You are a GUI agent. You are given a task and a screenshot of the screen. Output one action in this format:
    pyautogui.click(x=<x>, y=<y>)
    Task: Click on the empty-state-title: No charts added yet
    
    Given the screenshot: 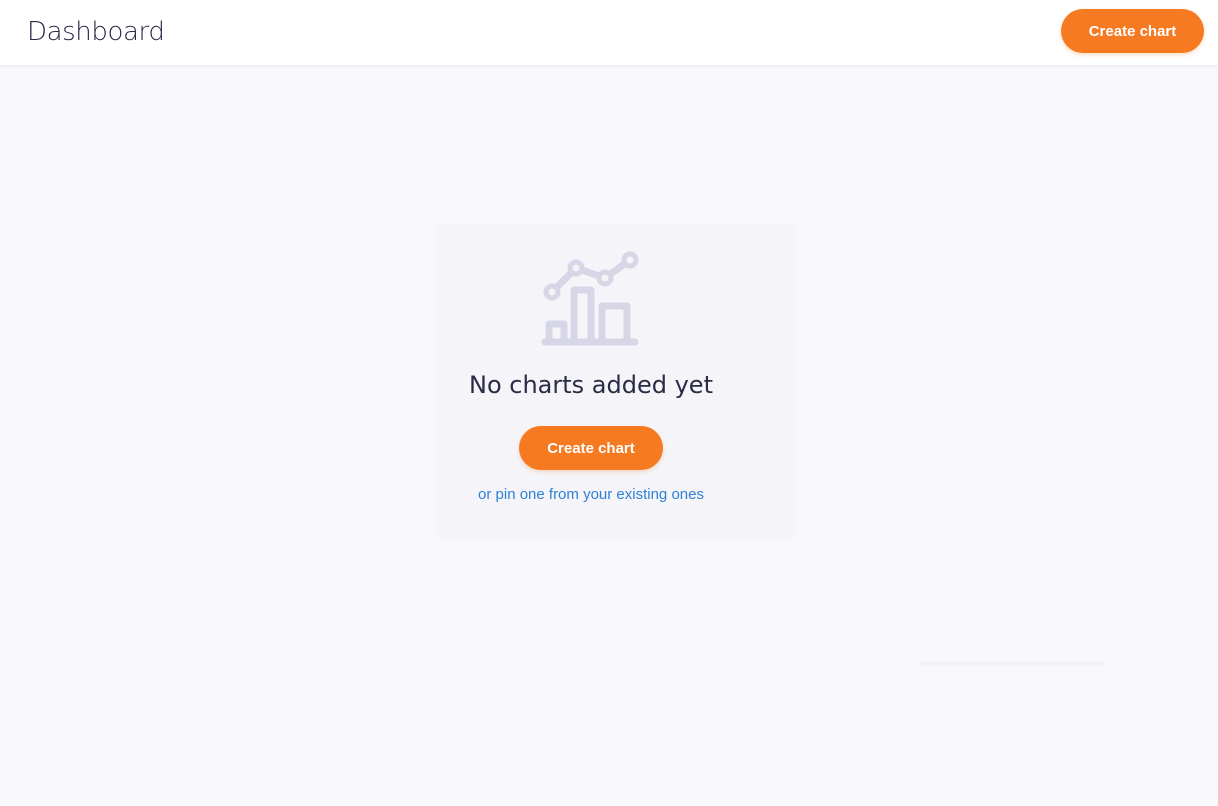 What is the action you would take?
    pyautogui.click(x=591, y=385)
    